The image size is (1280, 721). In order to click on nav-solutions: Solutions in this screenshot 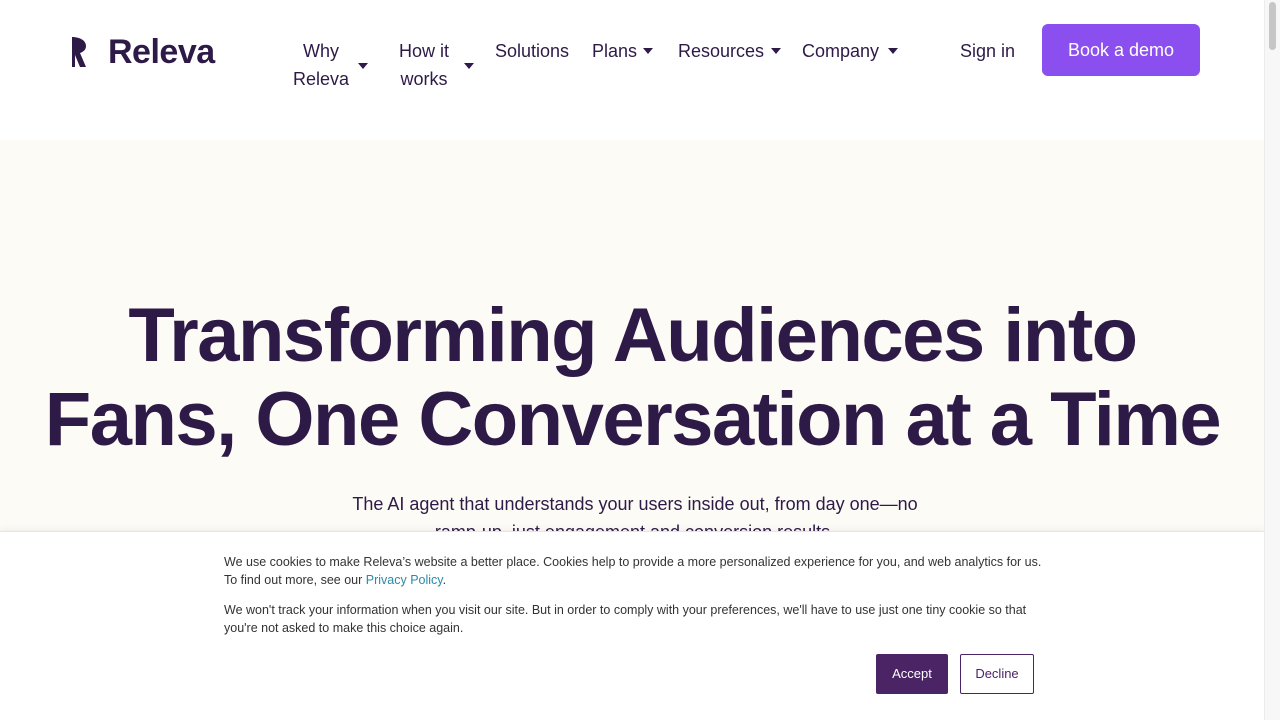, I will do `click(532, 51)`.